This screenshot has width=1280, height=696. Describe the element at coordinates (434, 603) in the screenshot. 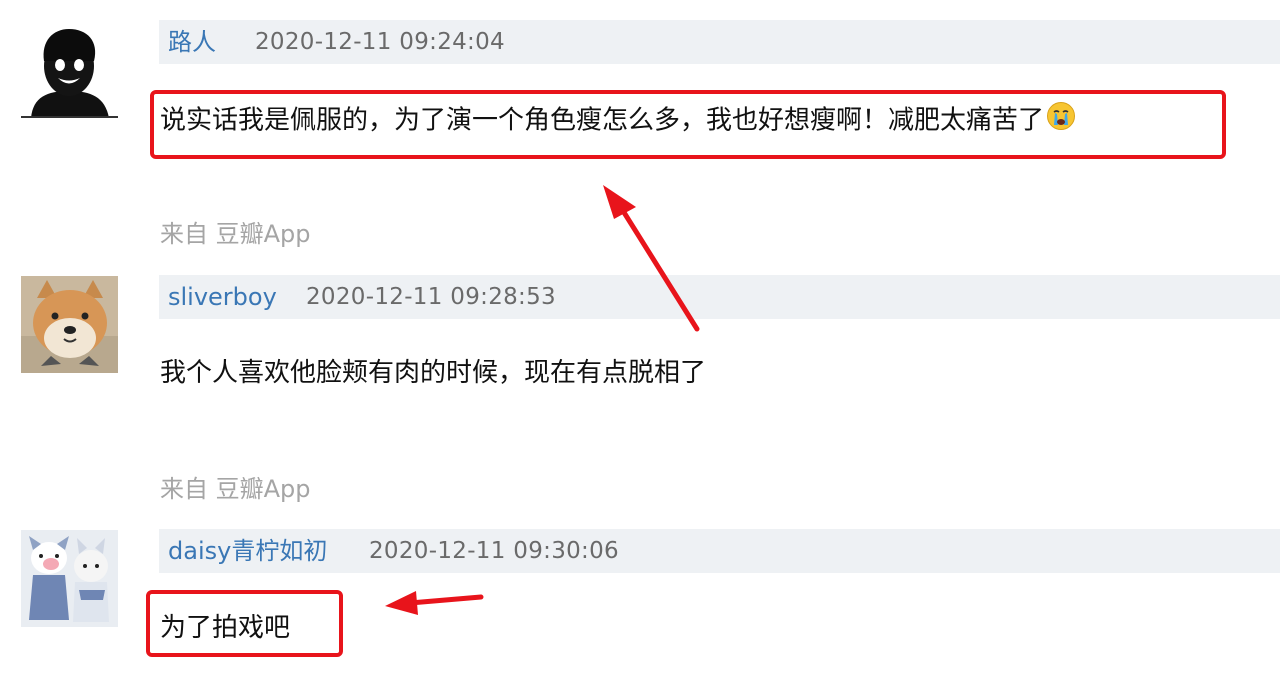

I see `annotation-arrow-left` at that location.